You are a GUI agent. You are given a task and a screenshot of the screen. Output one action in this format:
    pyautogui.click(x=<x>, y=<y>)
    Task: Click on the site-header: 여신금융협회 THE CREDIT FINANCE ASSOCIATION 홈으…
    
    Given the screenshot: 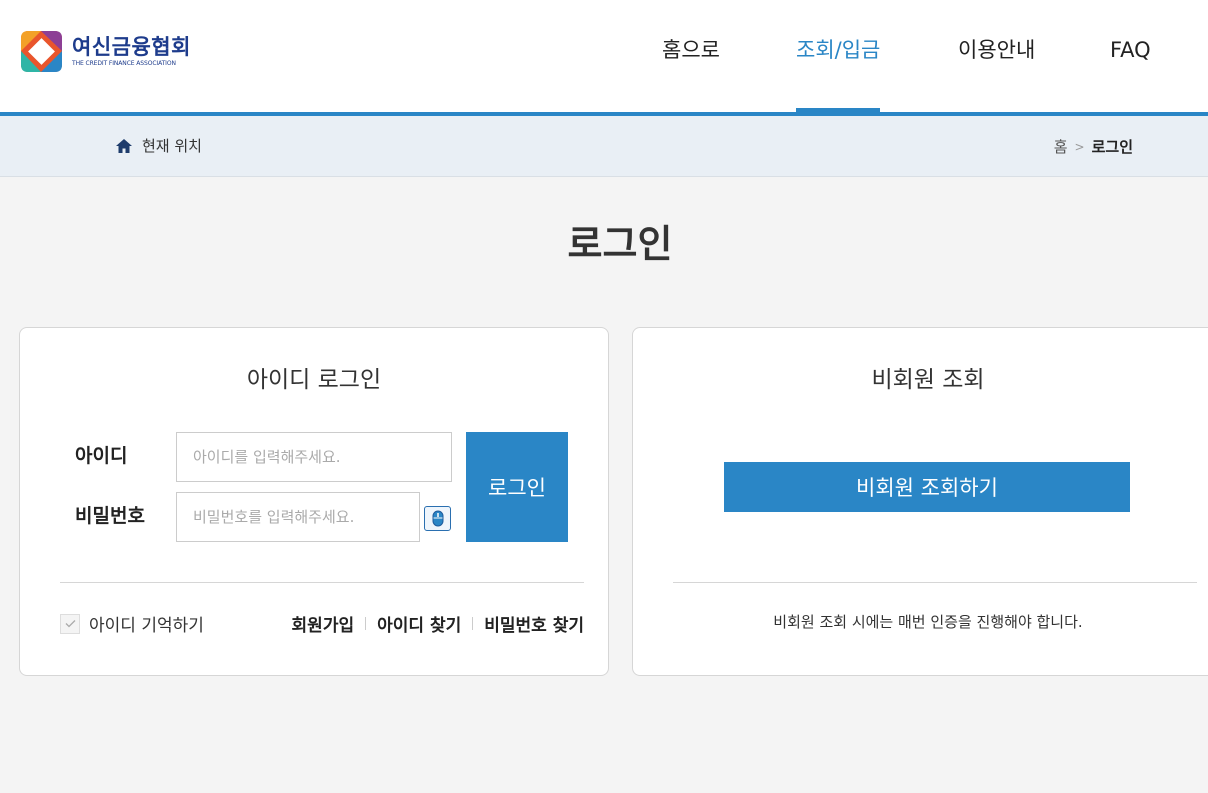 What is the action you would take?
    pyautogui.click(x=604, y=56)
    